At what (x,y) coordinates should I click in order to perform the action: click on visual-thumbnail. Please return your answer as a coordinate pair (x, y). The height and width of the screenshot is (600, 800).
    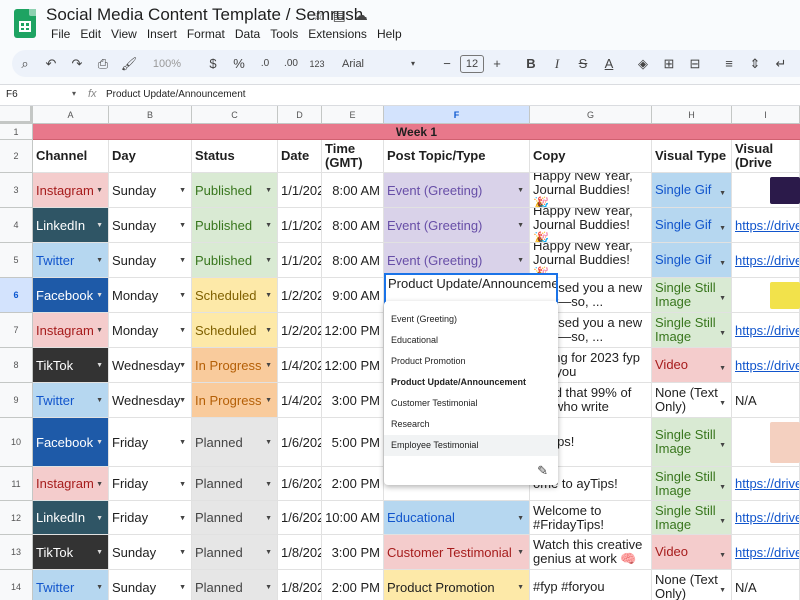
    Looking at the image, I should click on (785, 190).